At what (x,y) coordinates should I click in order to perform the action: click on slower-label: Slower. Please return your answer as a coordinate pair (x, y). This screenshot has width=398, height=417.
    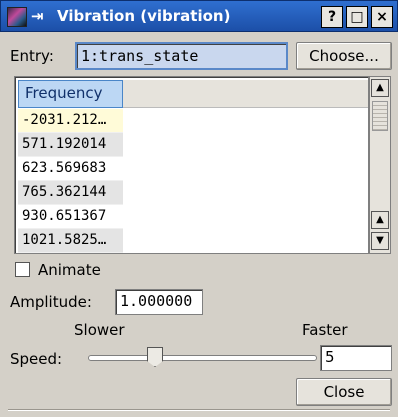
    Looking at the image, I should click on (99, 330).